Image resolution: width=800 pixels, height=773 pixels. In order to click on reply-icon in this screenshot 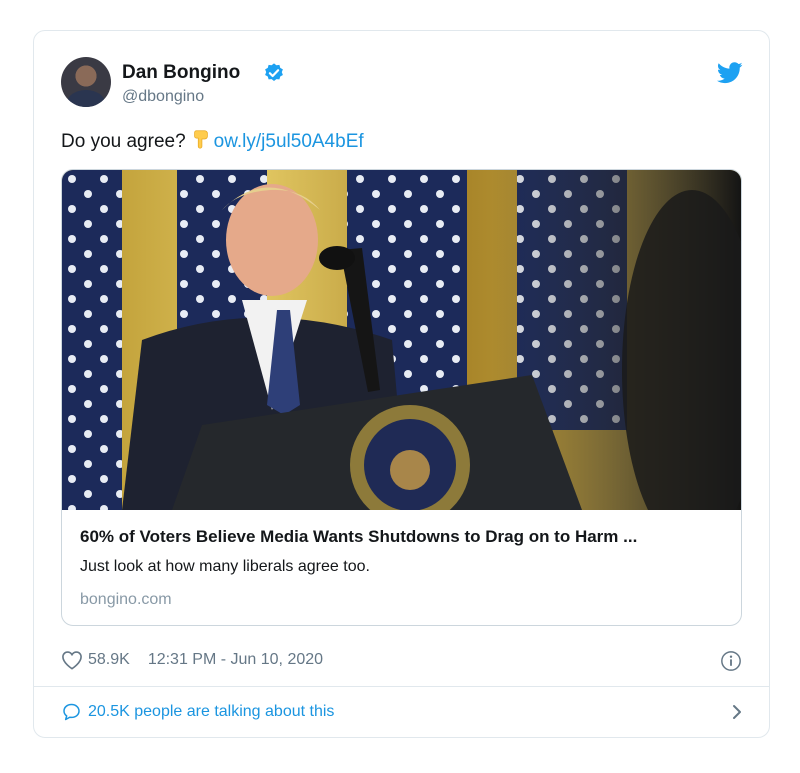, I will do `click(71, 712)`.